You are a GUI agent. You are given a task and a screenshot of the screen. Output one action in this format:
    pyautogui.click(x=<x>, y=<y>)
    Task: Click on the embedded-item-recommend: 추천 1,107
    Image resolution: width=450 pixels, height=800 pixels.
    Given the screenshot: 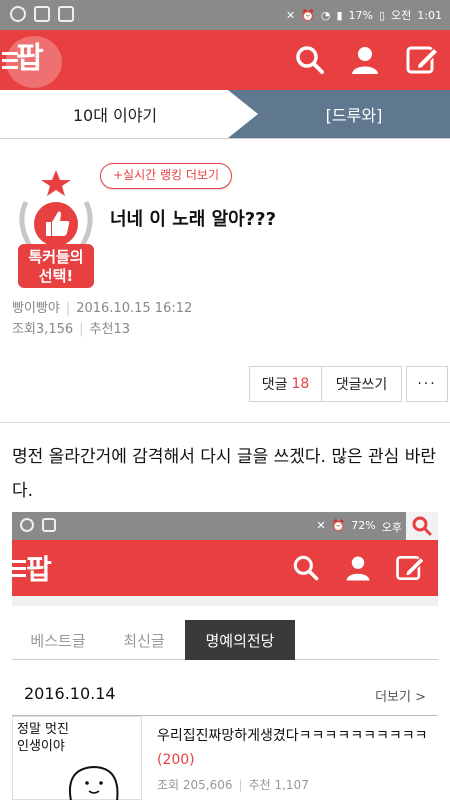 What is the action you would take?
    pyautogui.click(x=278, y=785)
    